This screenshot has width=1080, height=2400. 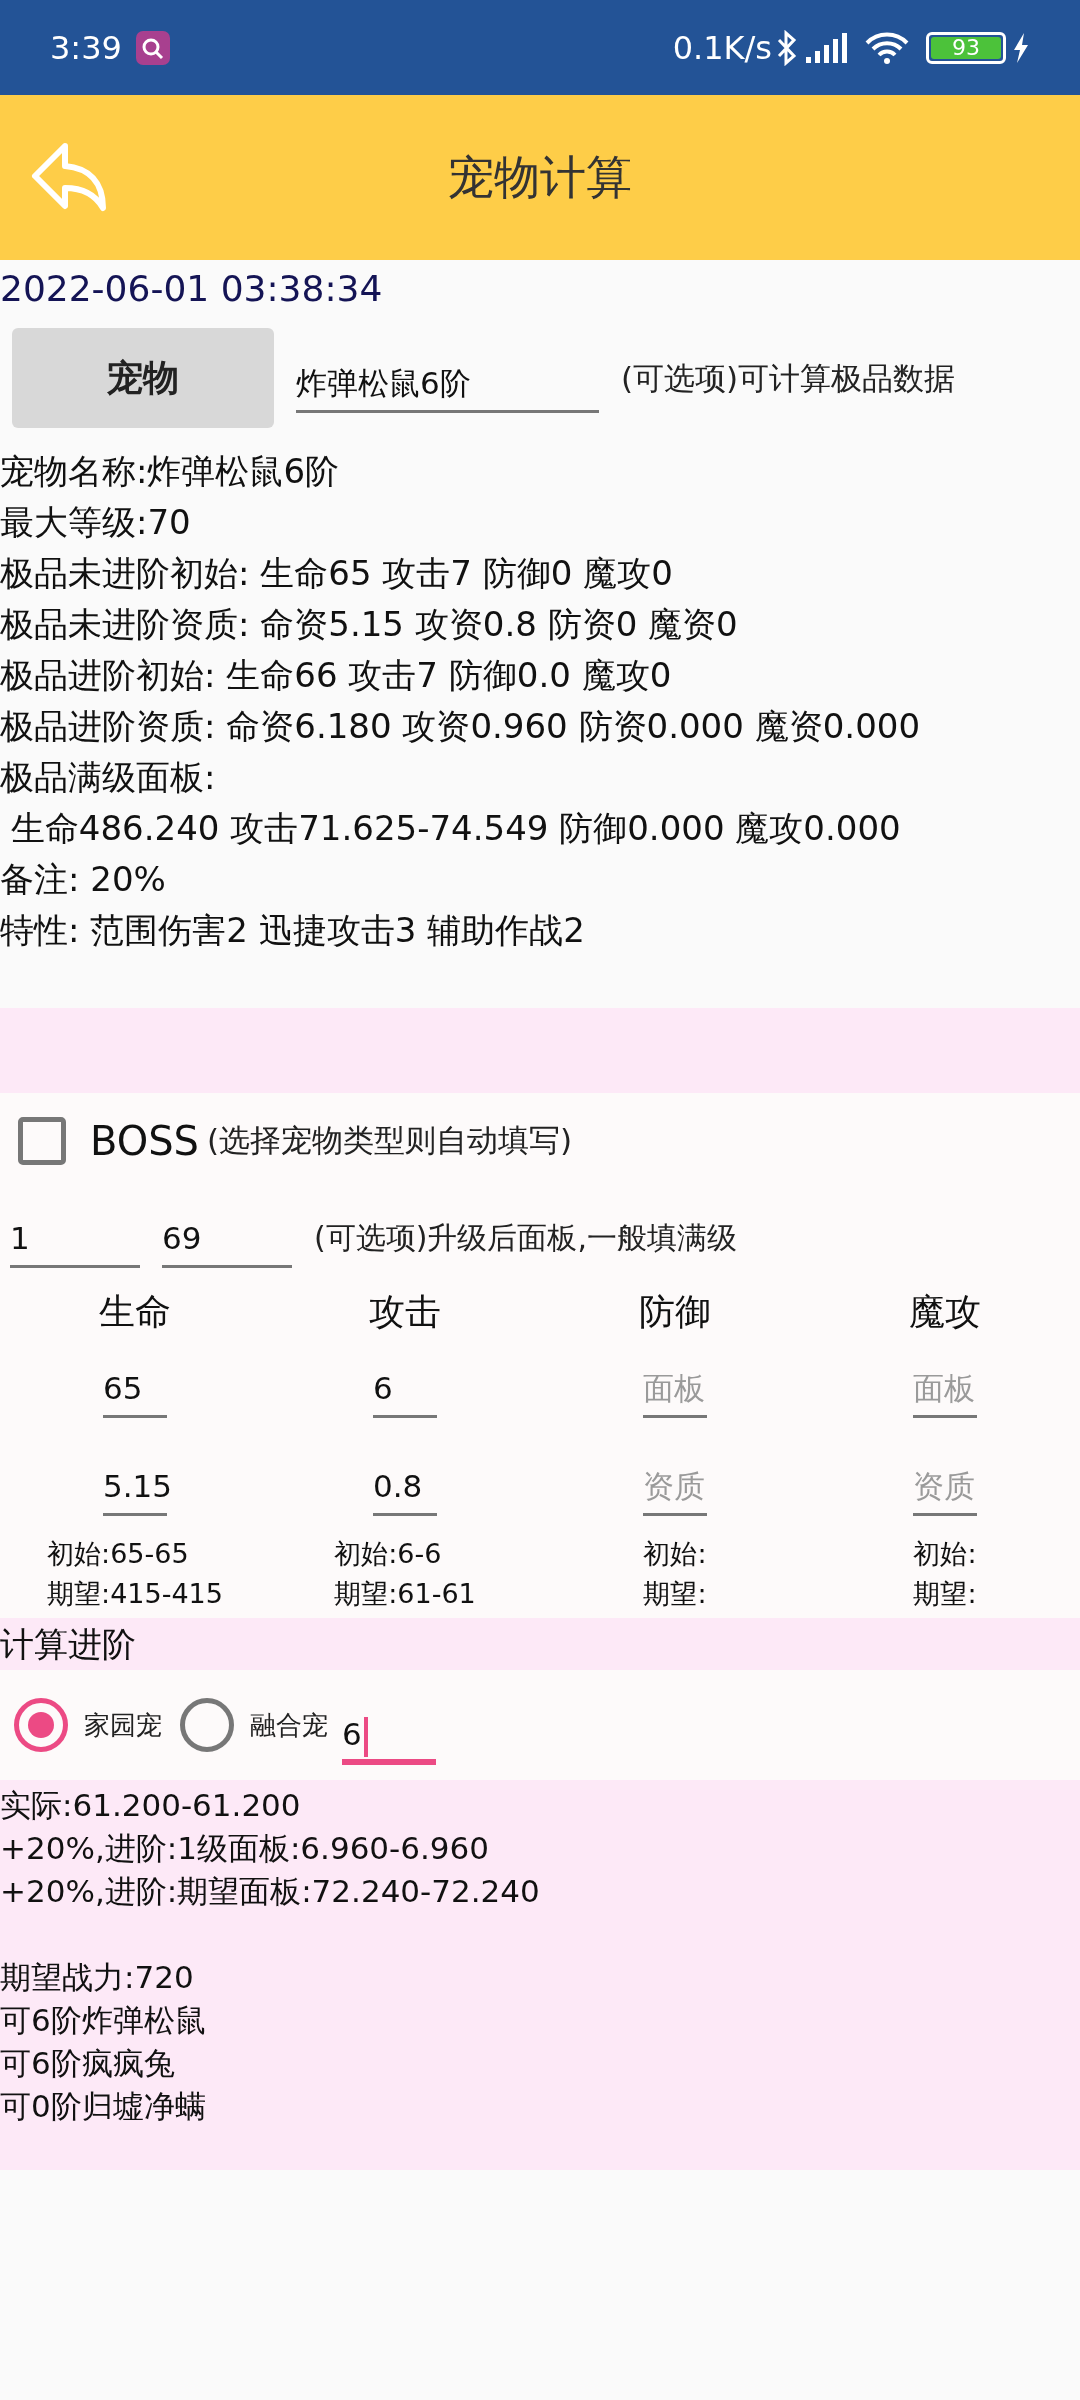 I want to click on stat-header: 魔攻, so click(x=945, y=1312).